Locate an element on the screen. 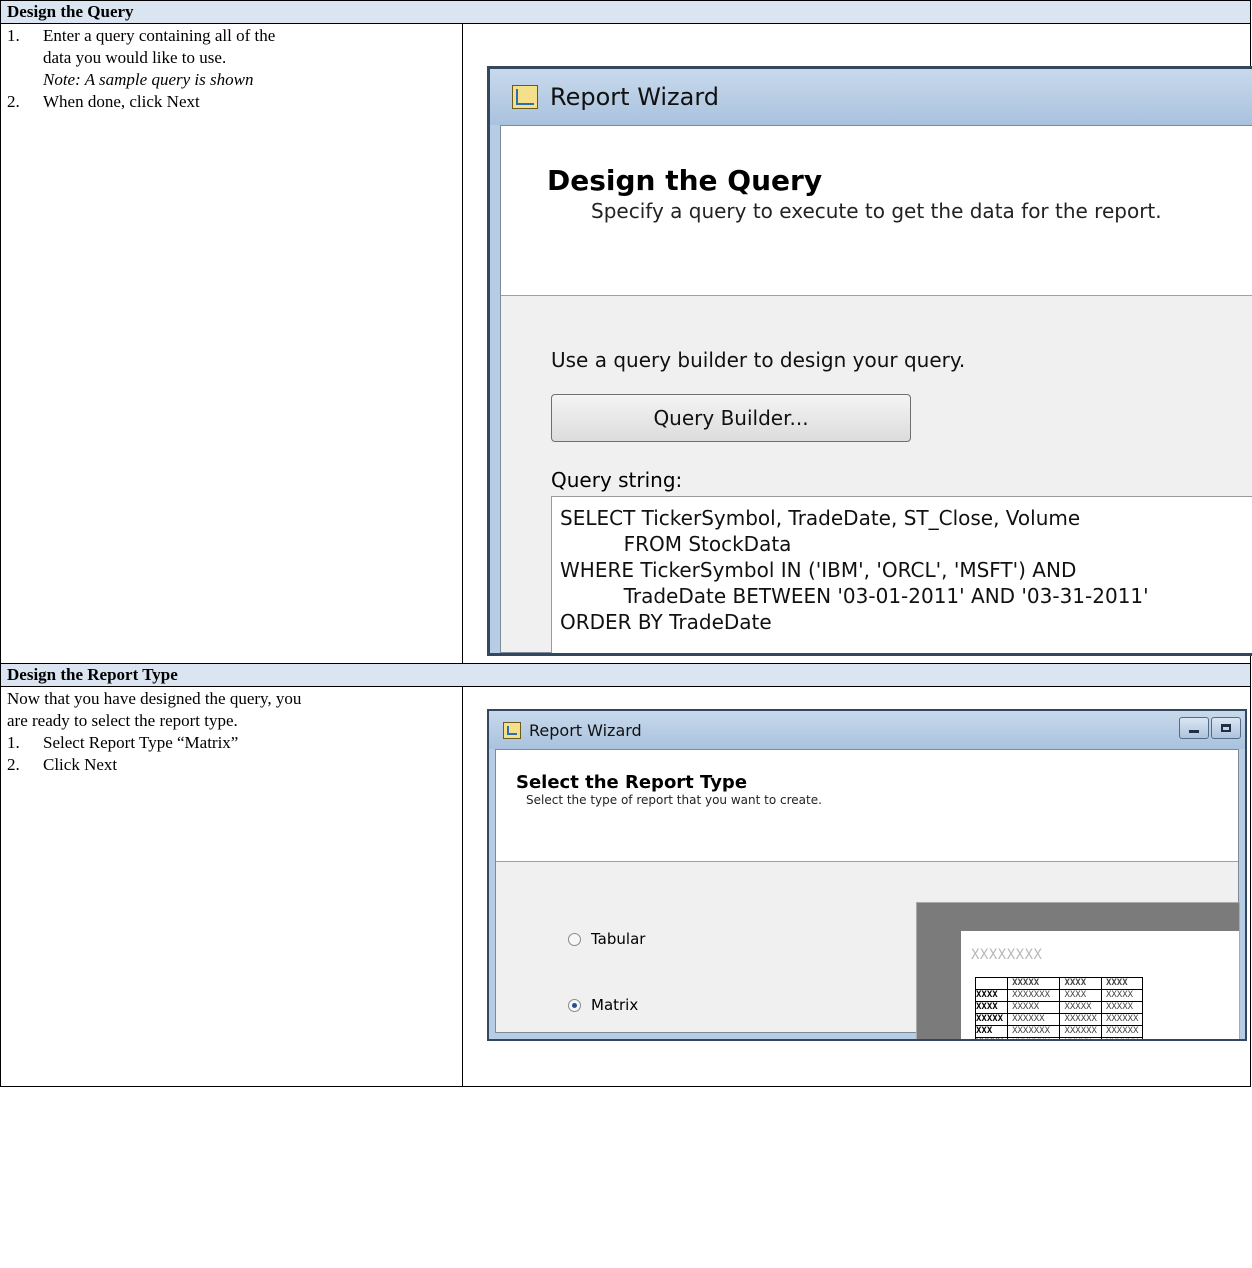 This screenshot has height=1268, width=1252. radio-label: Tabular is located at coordinates (618, 939).